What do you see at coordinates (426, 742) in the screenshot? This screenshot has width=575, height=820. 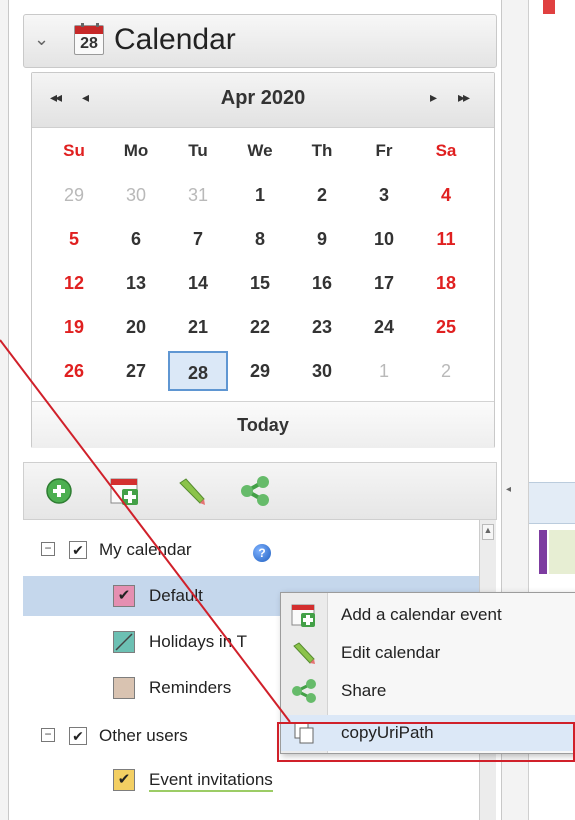 I see `annotation-highlight-box` at bounding box center [426, 742].